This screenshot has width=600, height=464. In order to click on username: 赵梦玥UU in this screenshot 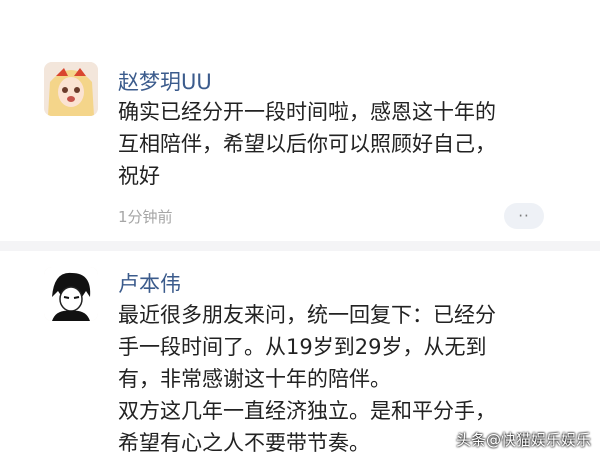, I will do `click(165, 81)`.